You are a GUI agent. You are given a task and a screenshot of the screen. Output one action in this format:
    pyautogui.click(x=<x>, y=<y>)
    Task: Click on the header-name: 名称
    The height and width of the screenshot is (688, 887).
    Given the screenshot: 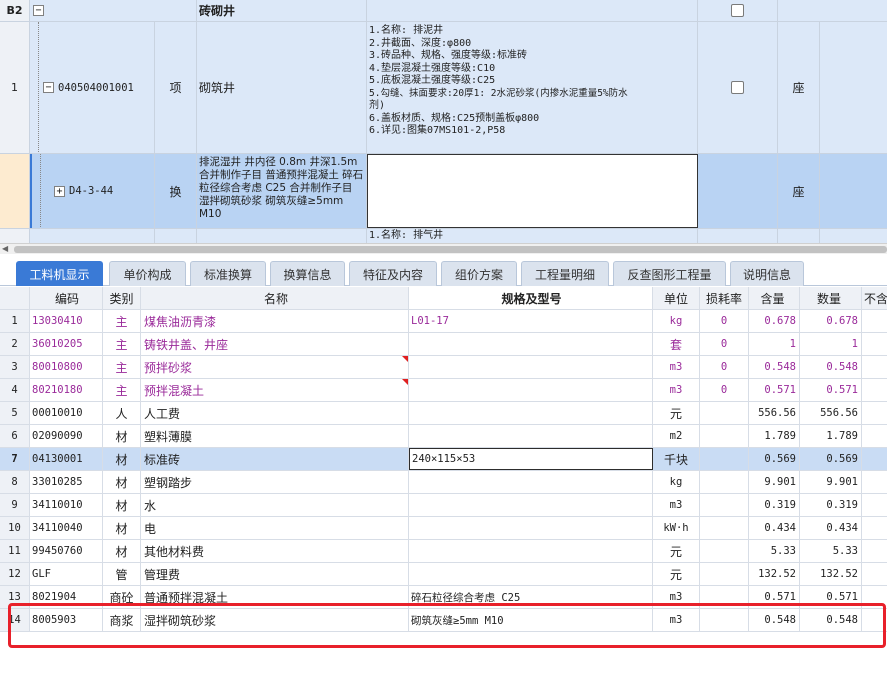 What is the action you would take?
    pyautogui.click(x=275, y=298)
    